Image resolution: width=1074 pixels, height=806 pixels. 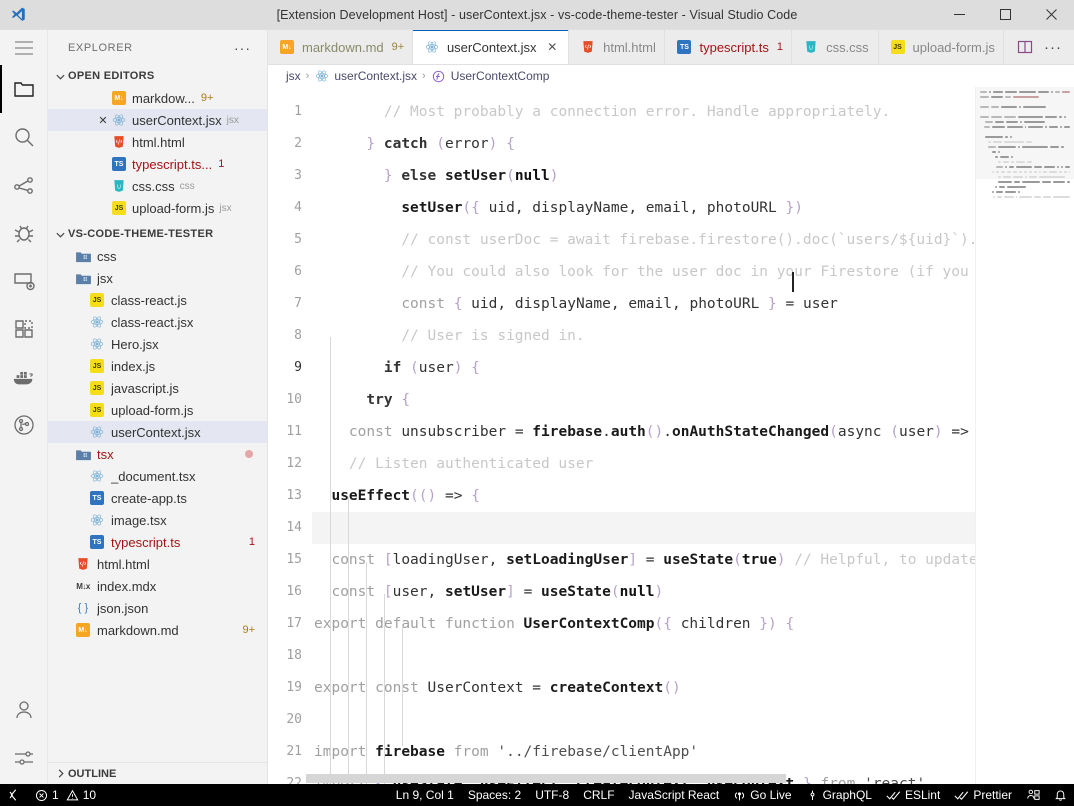 I want to click on tree-file-item: JS upload-form.js, so click(x=157, y=410).